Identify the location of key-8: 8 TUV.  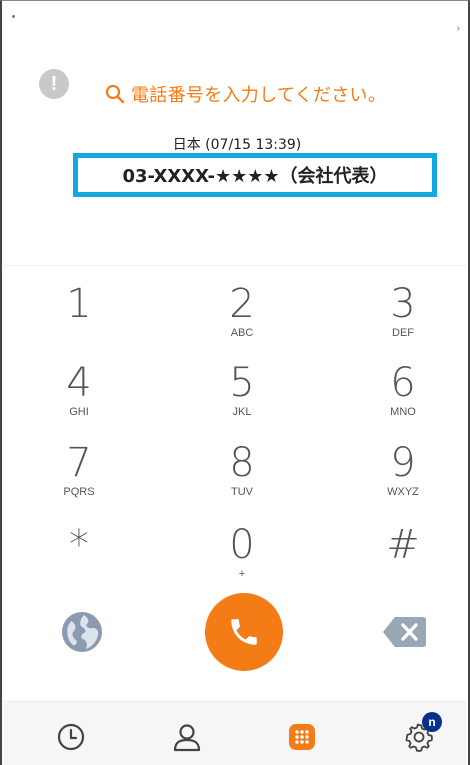
(242, 479).